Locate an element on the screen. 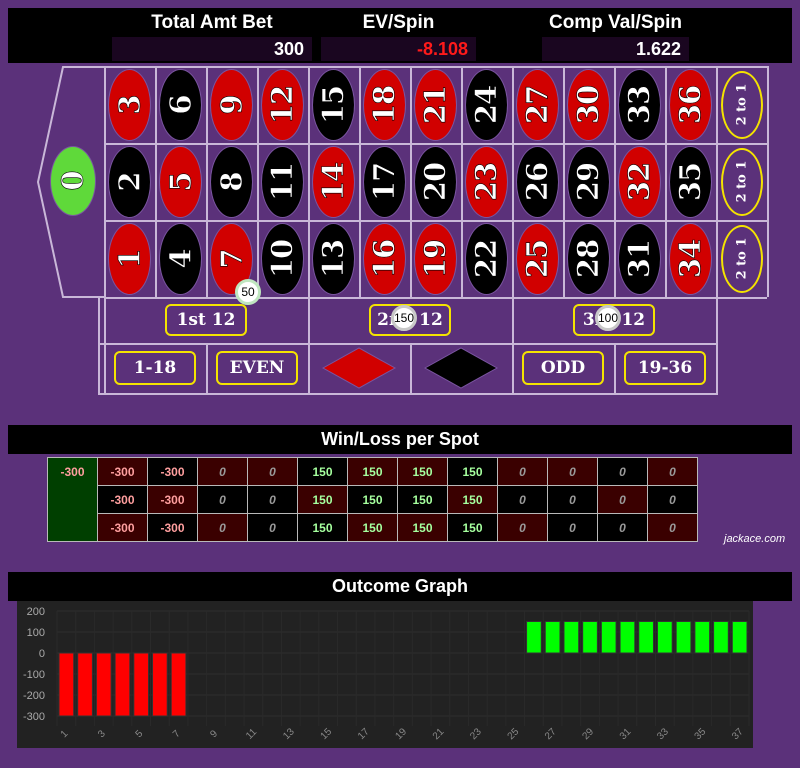 The image size is (800, 768). black-bet is located at coordinates (461, 368).